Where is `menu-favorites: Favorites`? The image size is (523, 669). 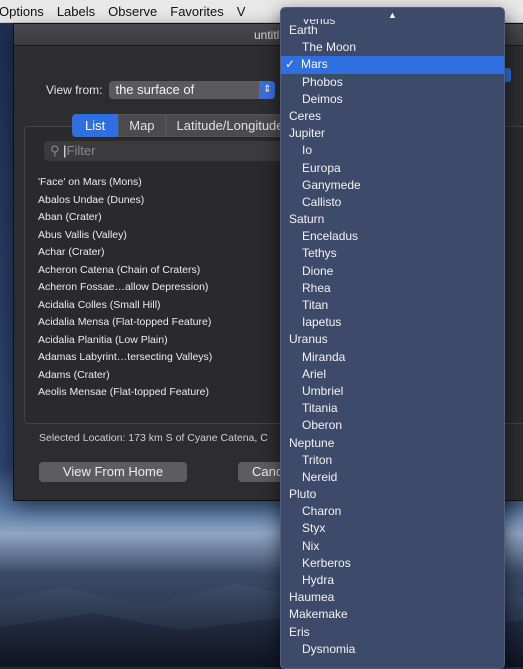 menu-favorites: Favorites is located at coordinates (196, 11).